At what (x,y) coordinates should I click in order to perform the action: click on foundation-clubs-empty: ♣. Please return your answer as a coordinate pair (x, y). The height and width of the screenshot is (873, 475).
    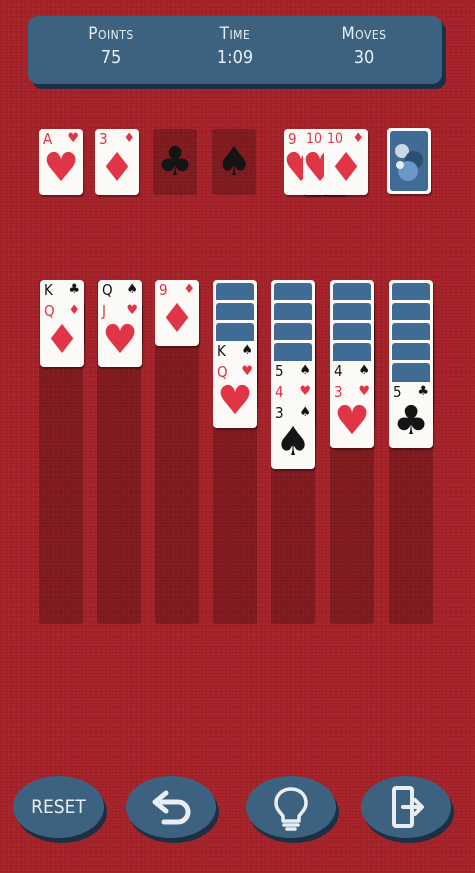
    Looking at the image, I should click on (175, 162).